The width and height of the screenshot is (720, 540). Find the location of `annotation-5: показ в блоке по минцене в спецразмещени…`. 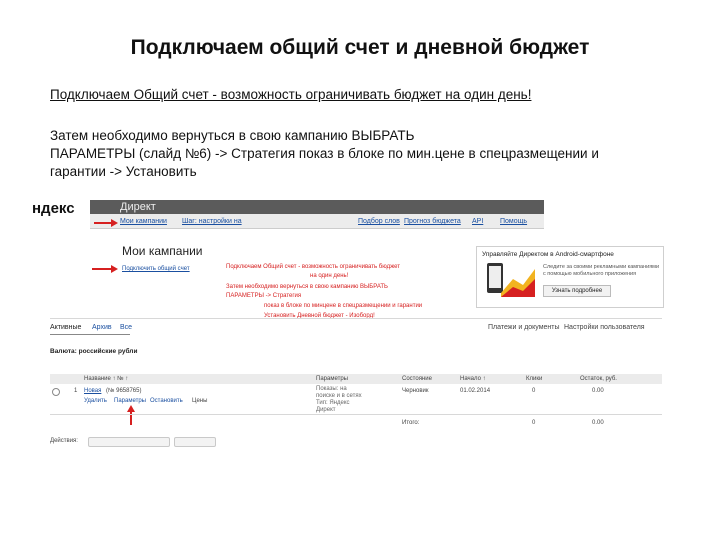

annotation-5: показ в блоке по минцене в спецразмещени… is located at coordinates (343, 306).